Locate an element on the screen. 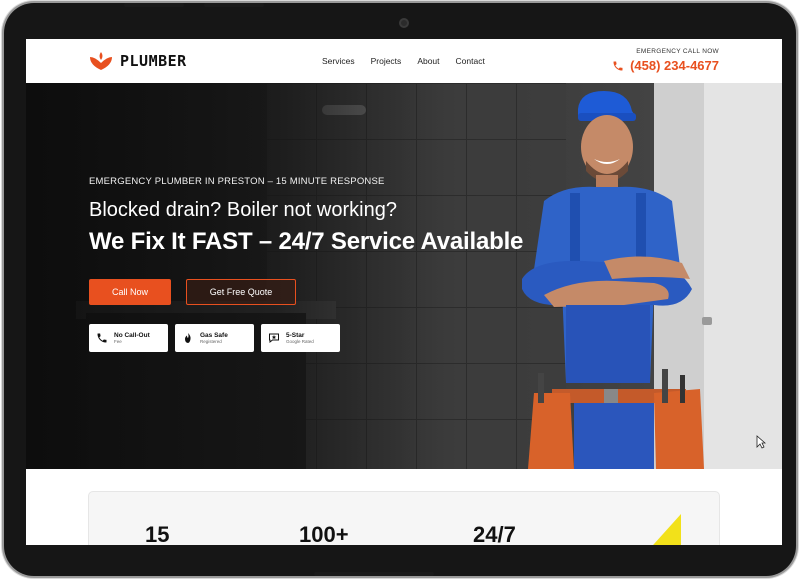 The image size is (800, 579). stat-value: 15 is located at coordinates (157, 533).